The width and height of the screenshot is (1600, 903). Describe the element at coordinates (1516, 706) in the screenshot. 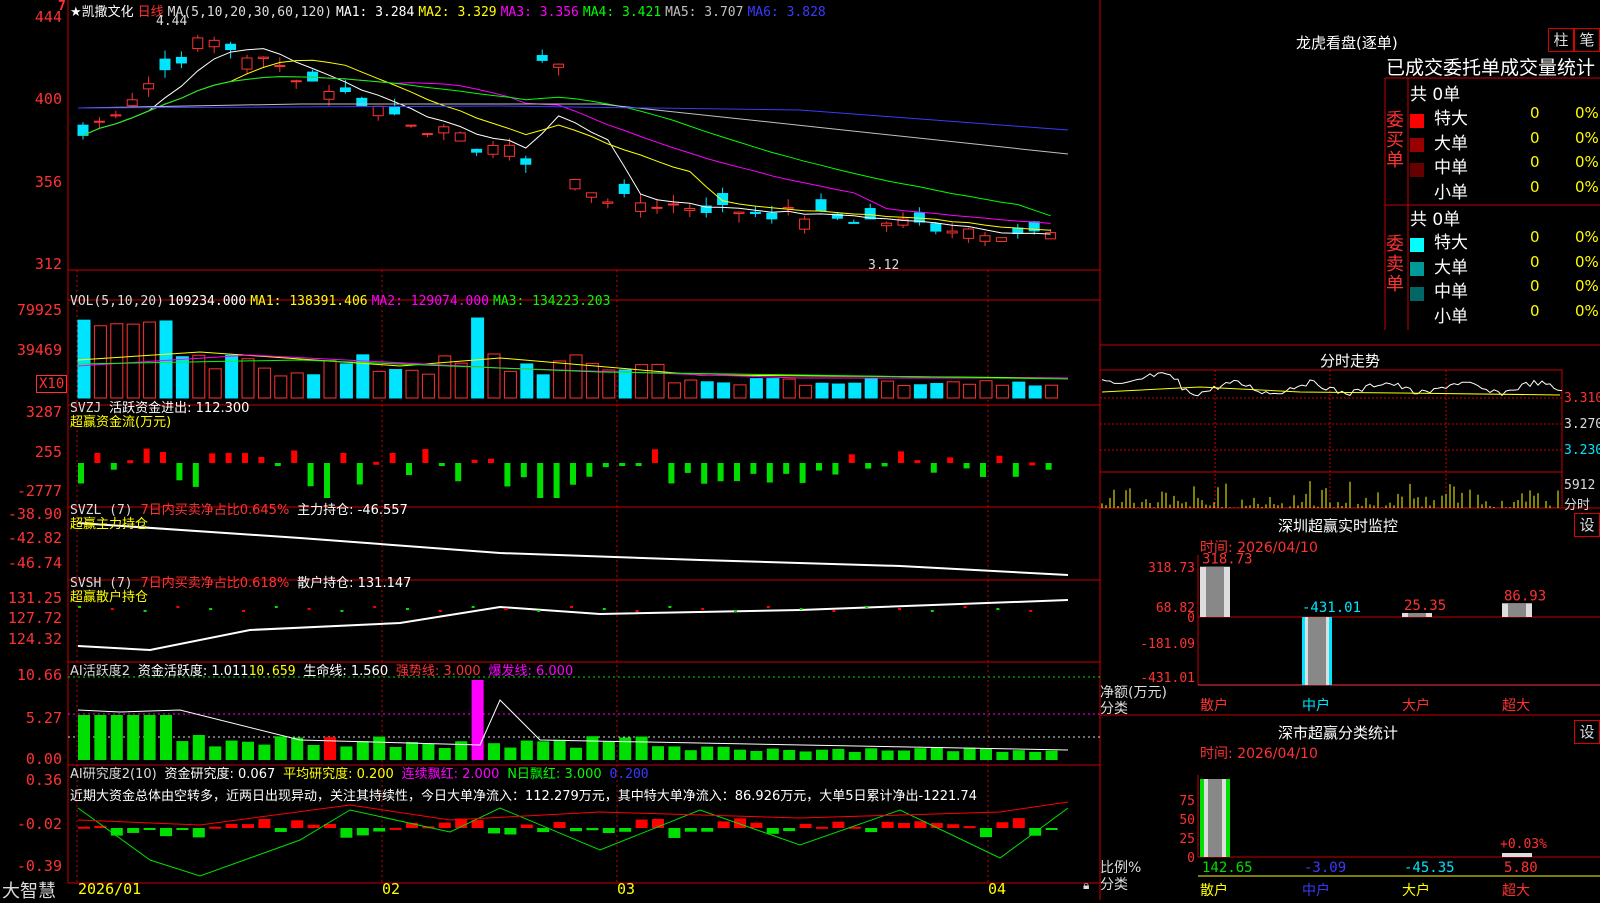

I see `sz-cat-label: 超大` at that location.